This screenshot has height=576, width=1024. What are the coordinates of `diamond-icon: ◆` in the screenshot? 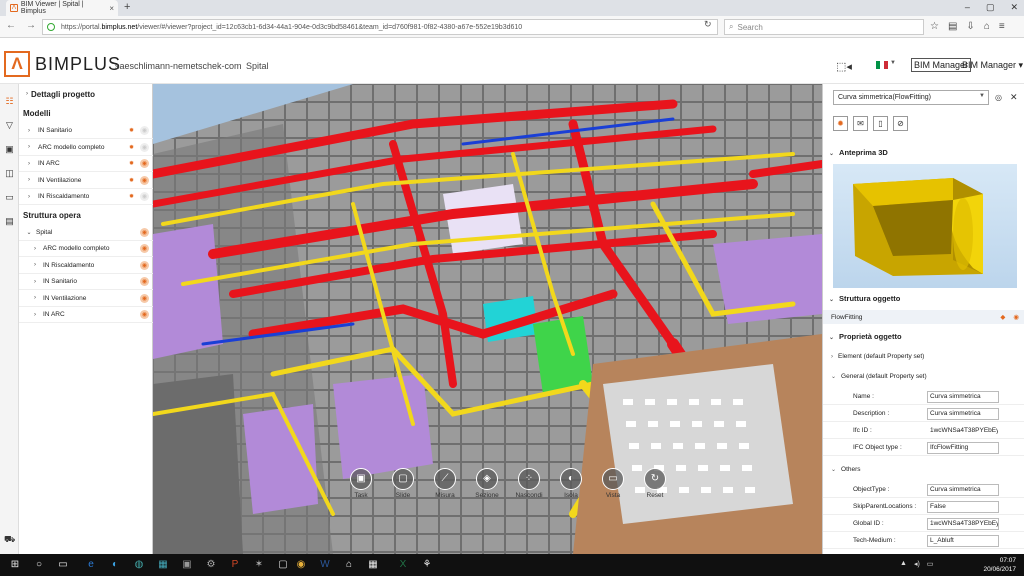 It's located at (1002, 317).